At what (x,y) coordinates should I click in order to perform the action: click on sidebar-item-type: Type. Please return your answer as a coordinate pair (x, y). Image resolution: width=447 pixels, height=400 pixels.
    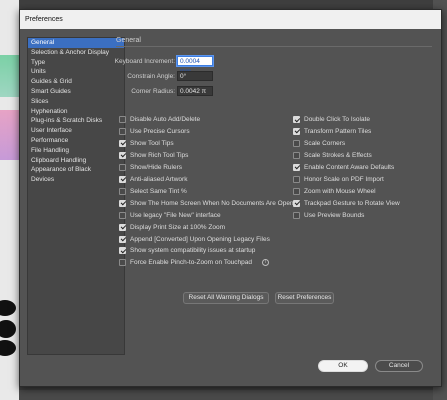
    Looking at the image, I should click on (76, 63).